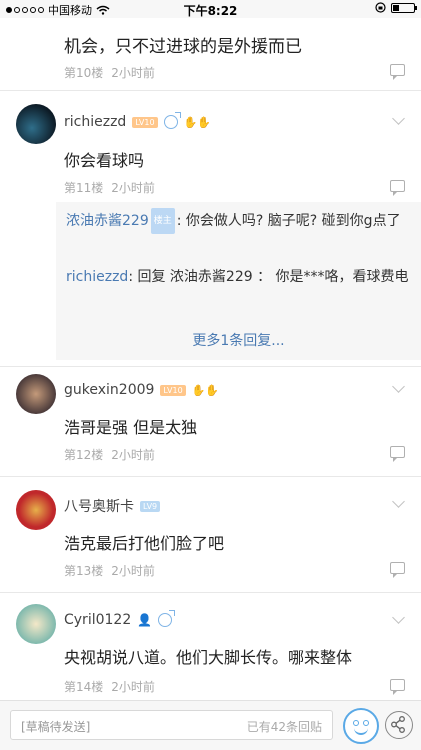  Describe the element at coordinates (150, 506) in the screenshot. I see `level-badge: LV9` at that location.